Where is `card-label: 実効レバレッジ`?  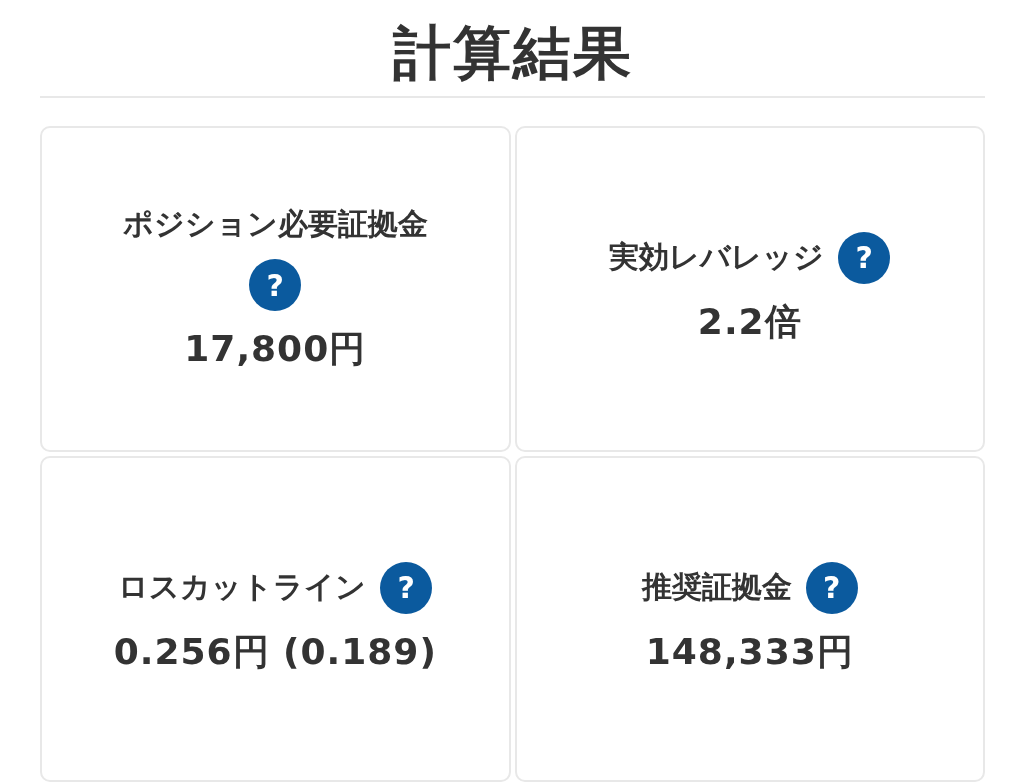
card-label: 実効レバレッジ is located at coordinates (717, 257).